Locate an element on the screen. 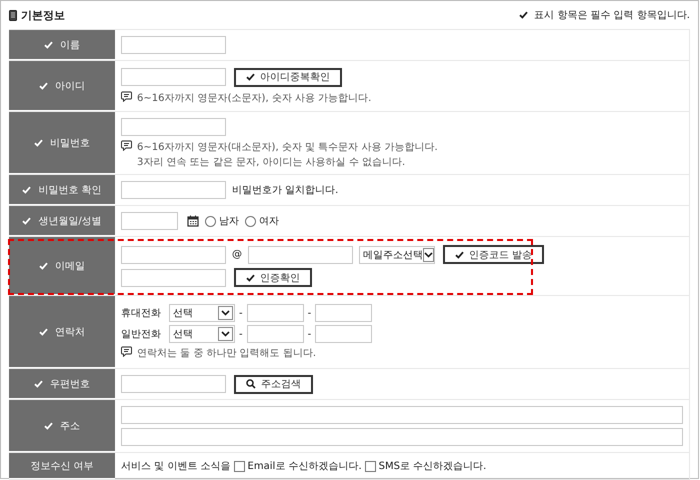 The width and height of the screenshot is (700, 480). field-label: 이메일 is located at coordinates (62, 266).